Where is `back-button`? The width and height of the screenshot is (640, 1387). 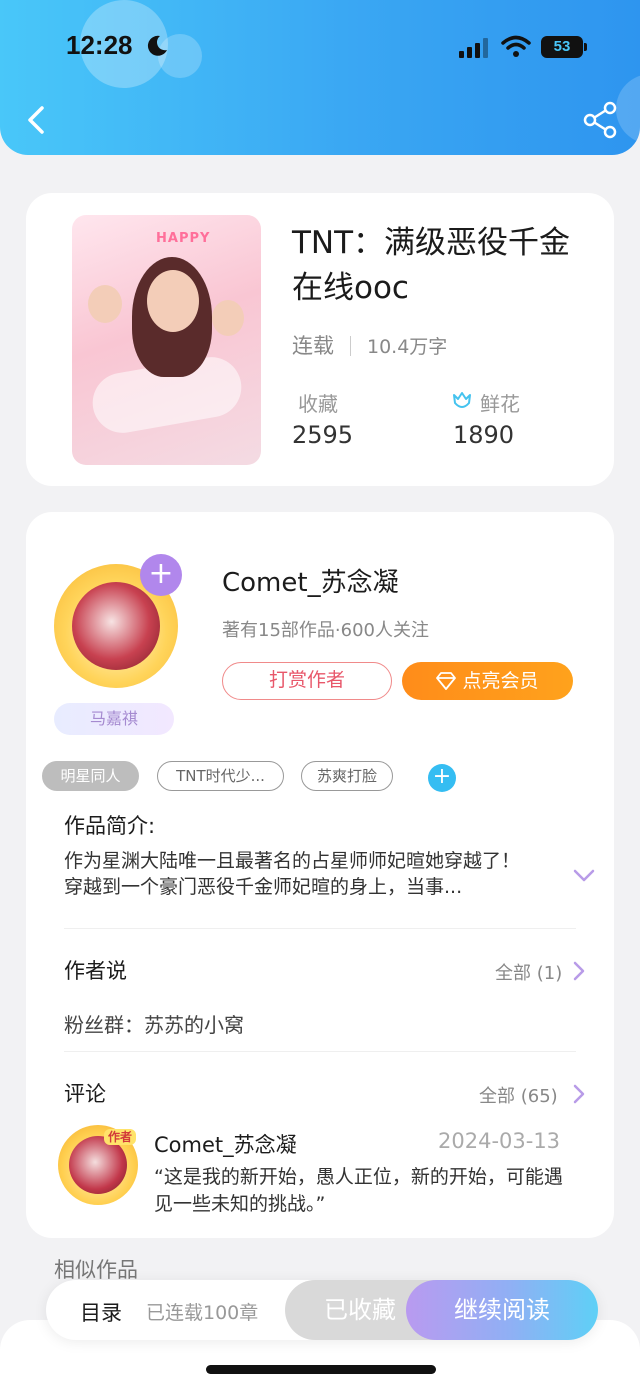 back-button is located at coordinates (40, 120).